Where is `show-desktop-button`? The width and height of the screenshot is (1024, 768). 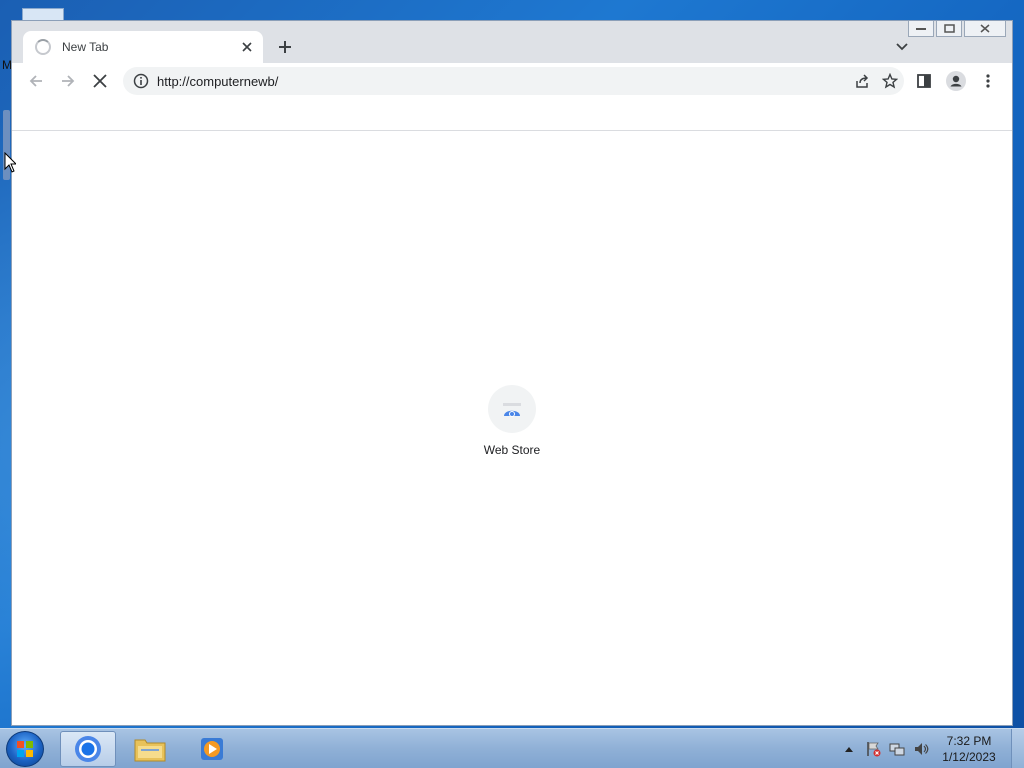
show-desktop-button is located at coordinates (1017, 748).